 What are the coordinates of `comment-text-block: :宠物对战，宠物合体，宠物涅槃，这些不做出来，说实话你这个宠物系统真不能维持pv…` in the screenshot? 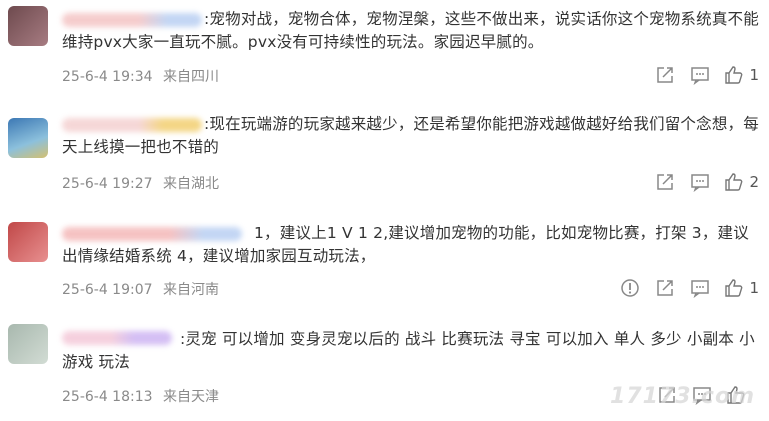 It's located at (412, 31).